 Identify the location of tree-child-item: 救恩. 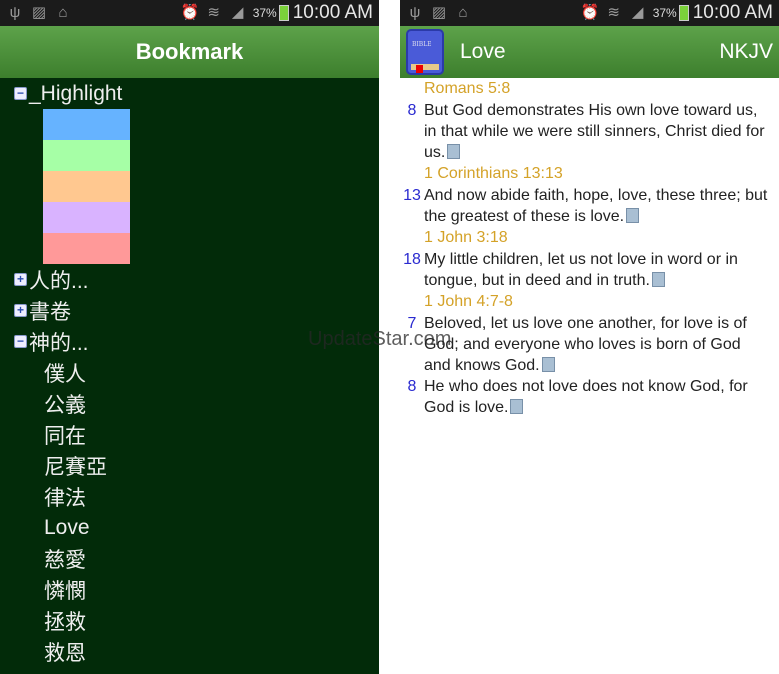
(189, 651).